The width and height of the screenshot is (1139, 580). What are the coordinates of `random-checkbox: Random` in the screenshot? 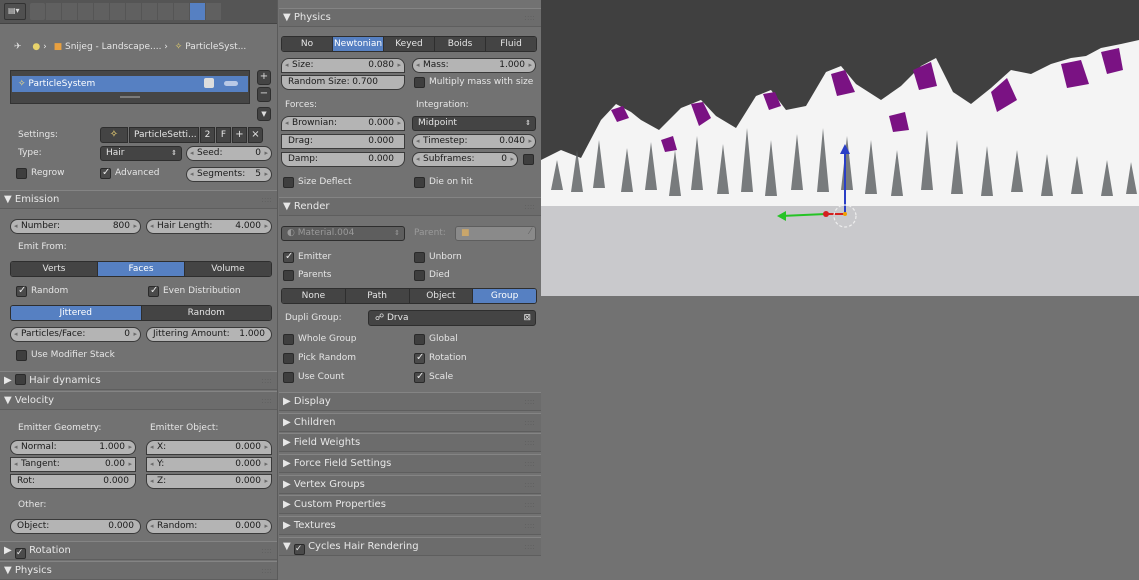 It's located at (42, 291).